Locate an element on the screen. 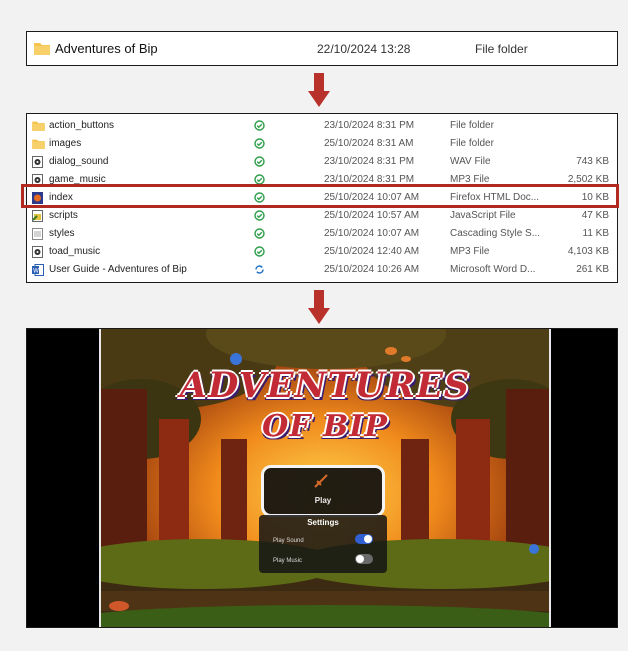 Image resolution: width=628 pixels, height=651 pixels. file-type: MP3 File is located at coordinates (470, 251).